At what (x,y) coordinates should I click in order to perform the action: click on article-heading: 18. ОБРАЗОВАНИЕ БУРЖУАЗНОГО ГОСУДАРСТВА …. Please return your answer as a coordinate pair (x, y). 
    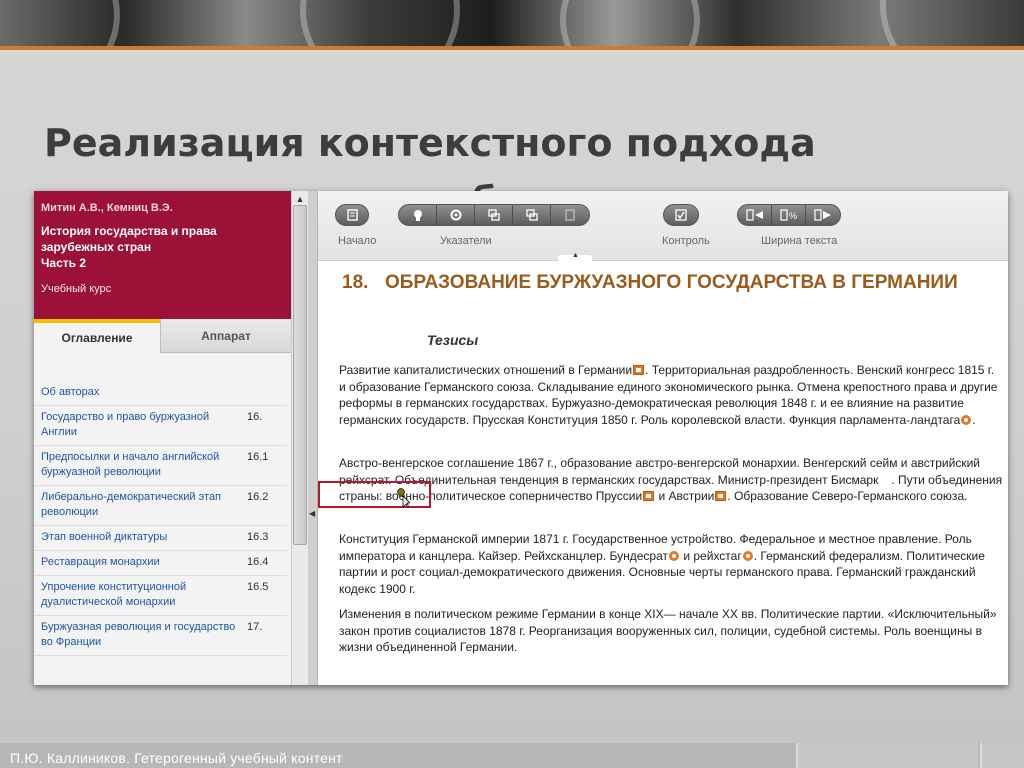
    Looking at the image, I should click on (662, 283).